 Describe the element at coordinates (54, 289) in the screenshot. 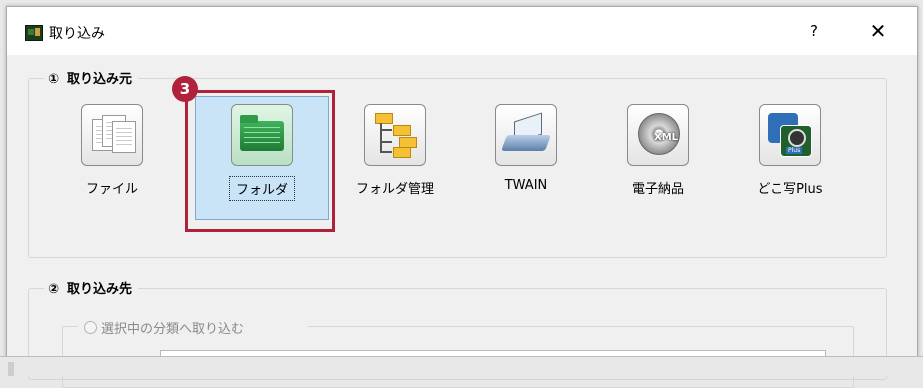

I see `destination-group-number: ②` at that location.